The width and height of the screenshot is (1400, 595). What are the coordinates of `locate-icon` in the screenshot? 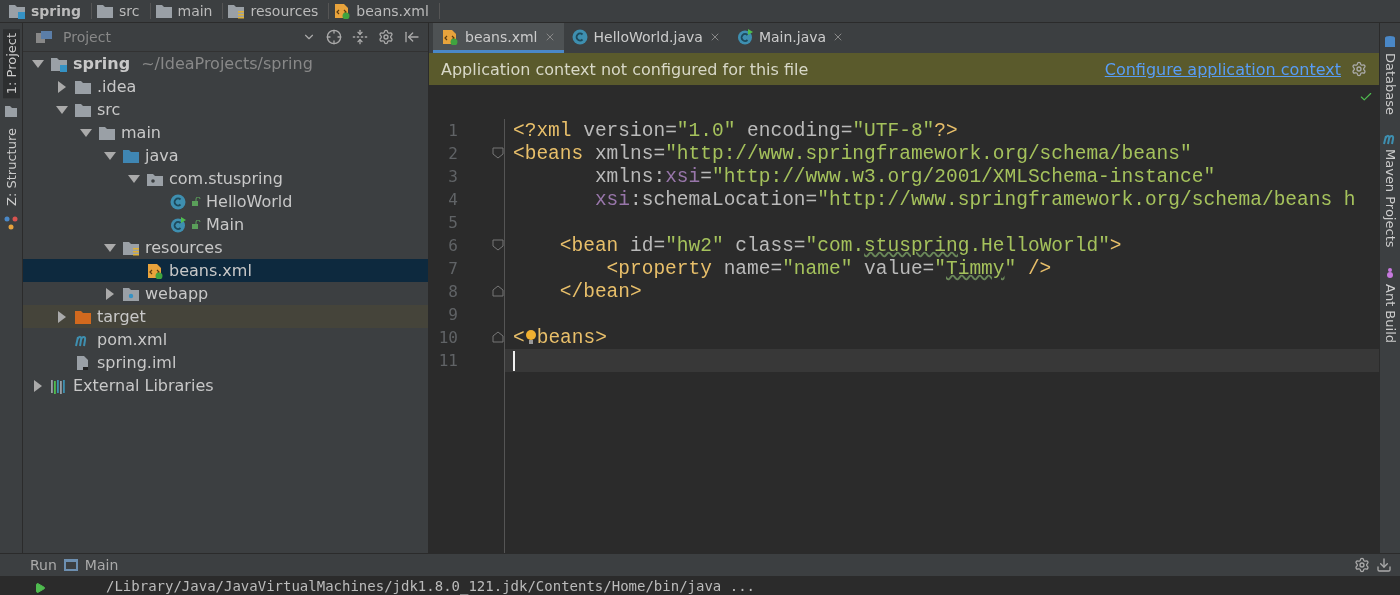 It's located at (334, 37).